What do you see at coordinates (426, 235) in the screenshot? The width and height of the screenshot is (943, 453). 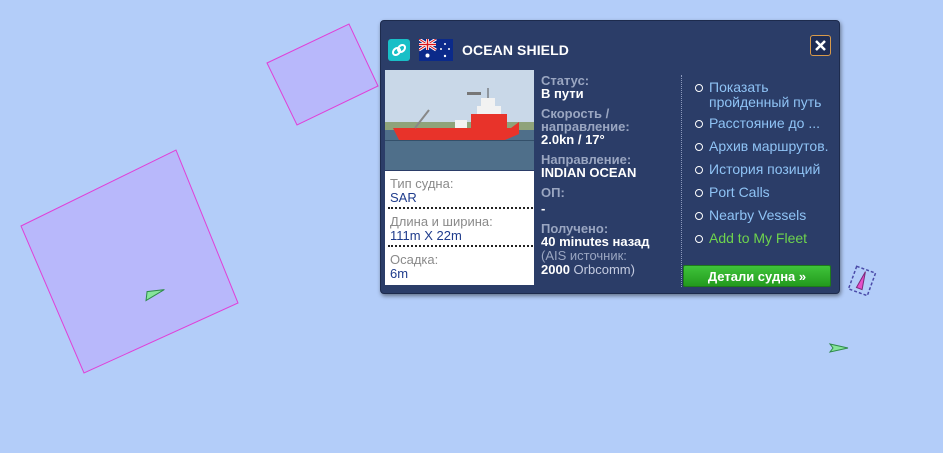 I see `spec-size-value: 111m X 22m` at bounding box center [426, 235].